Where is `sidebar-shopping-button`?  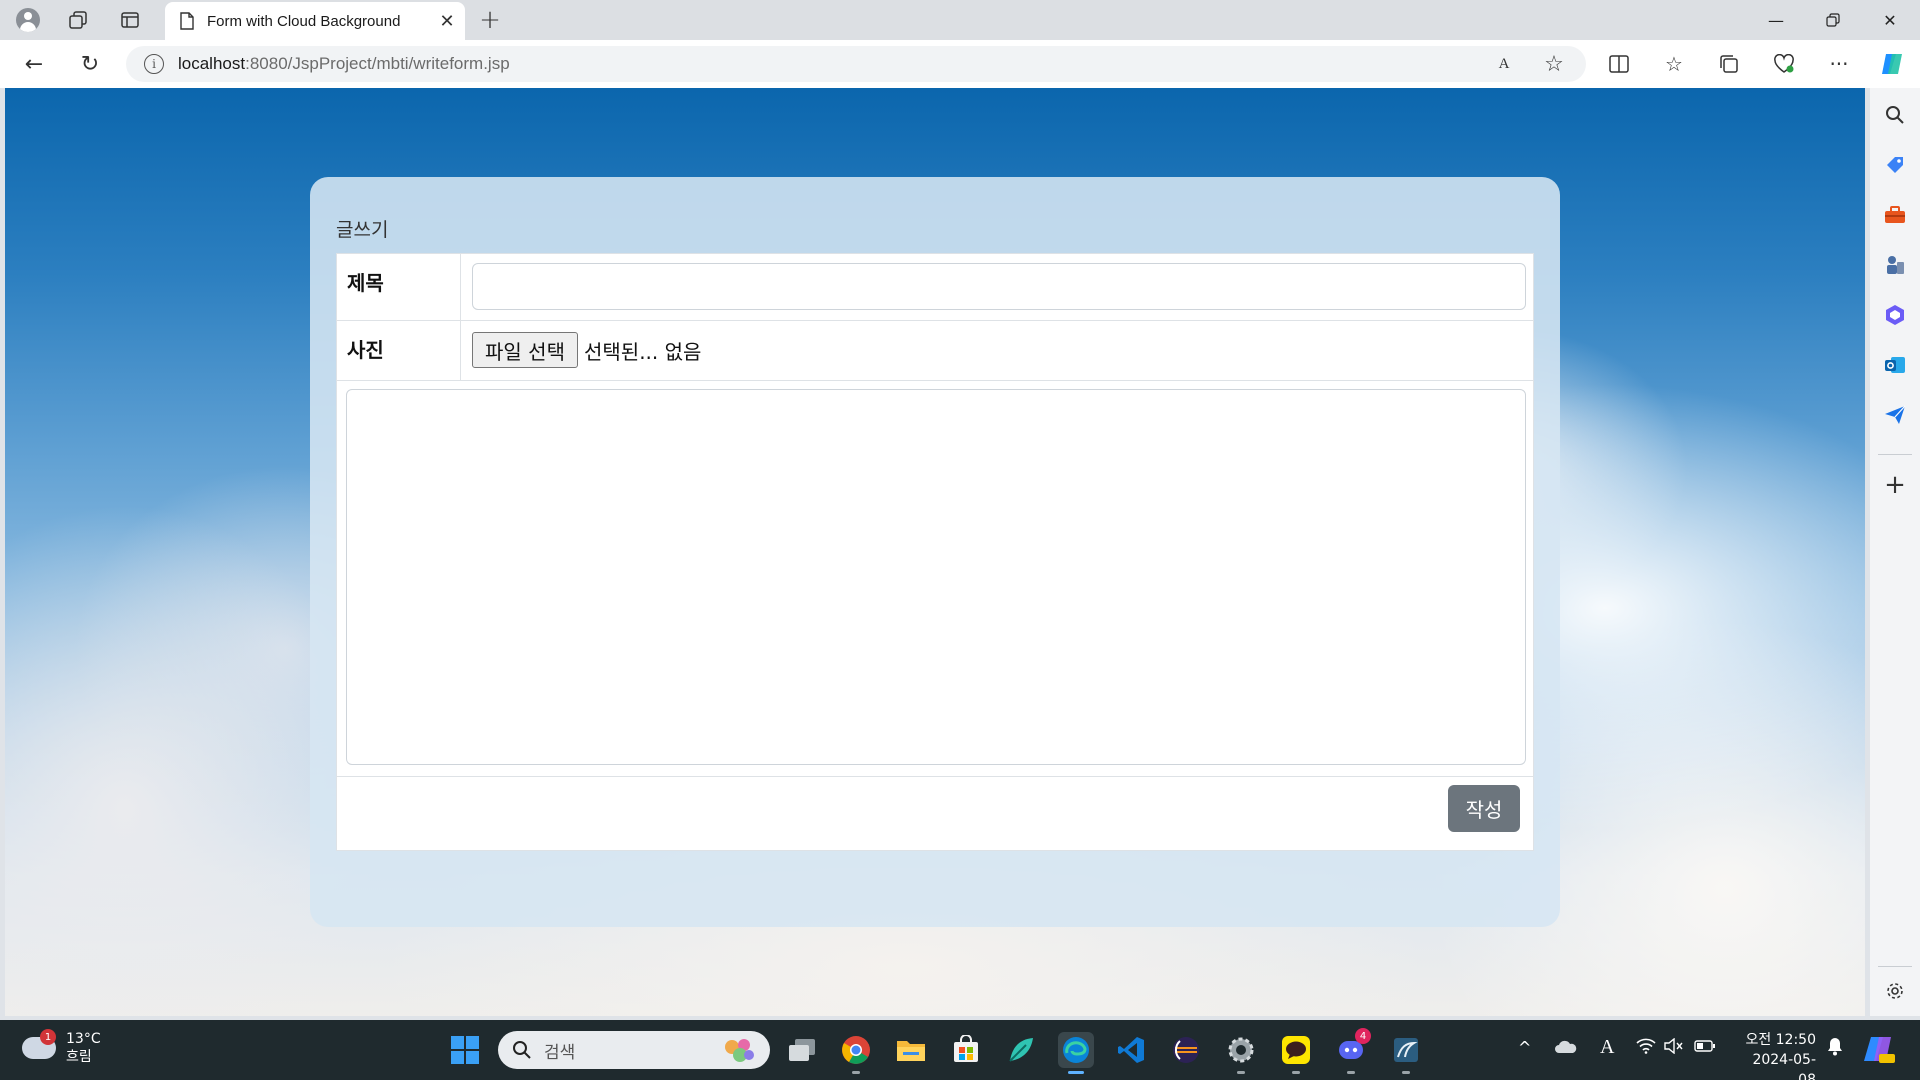 sidebar-shopping-button is located at coordinates (1895, 165).